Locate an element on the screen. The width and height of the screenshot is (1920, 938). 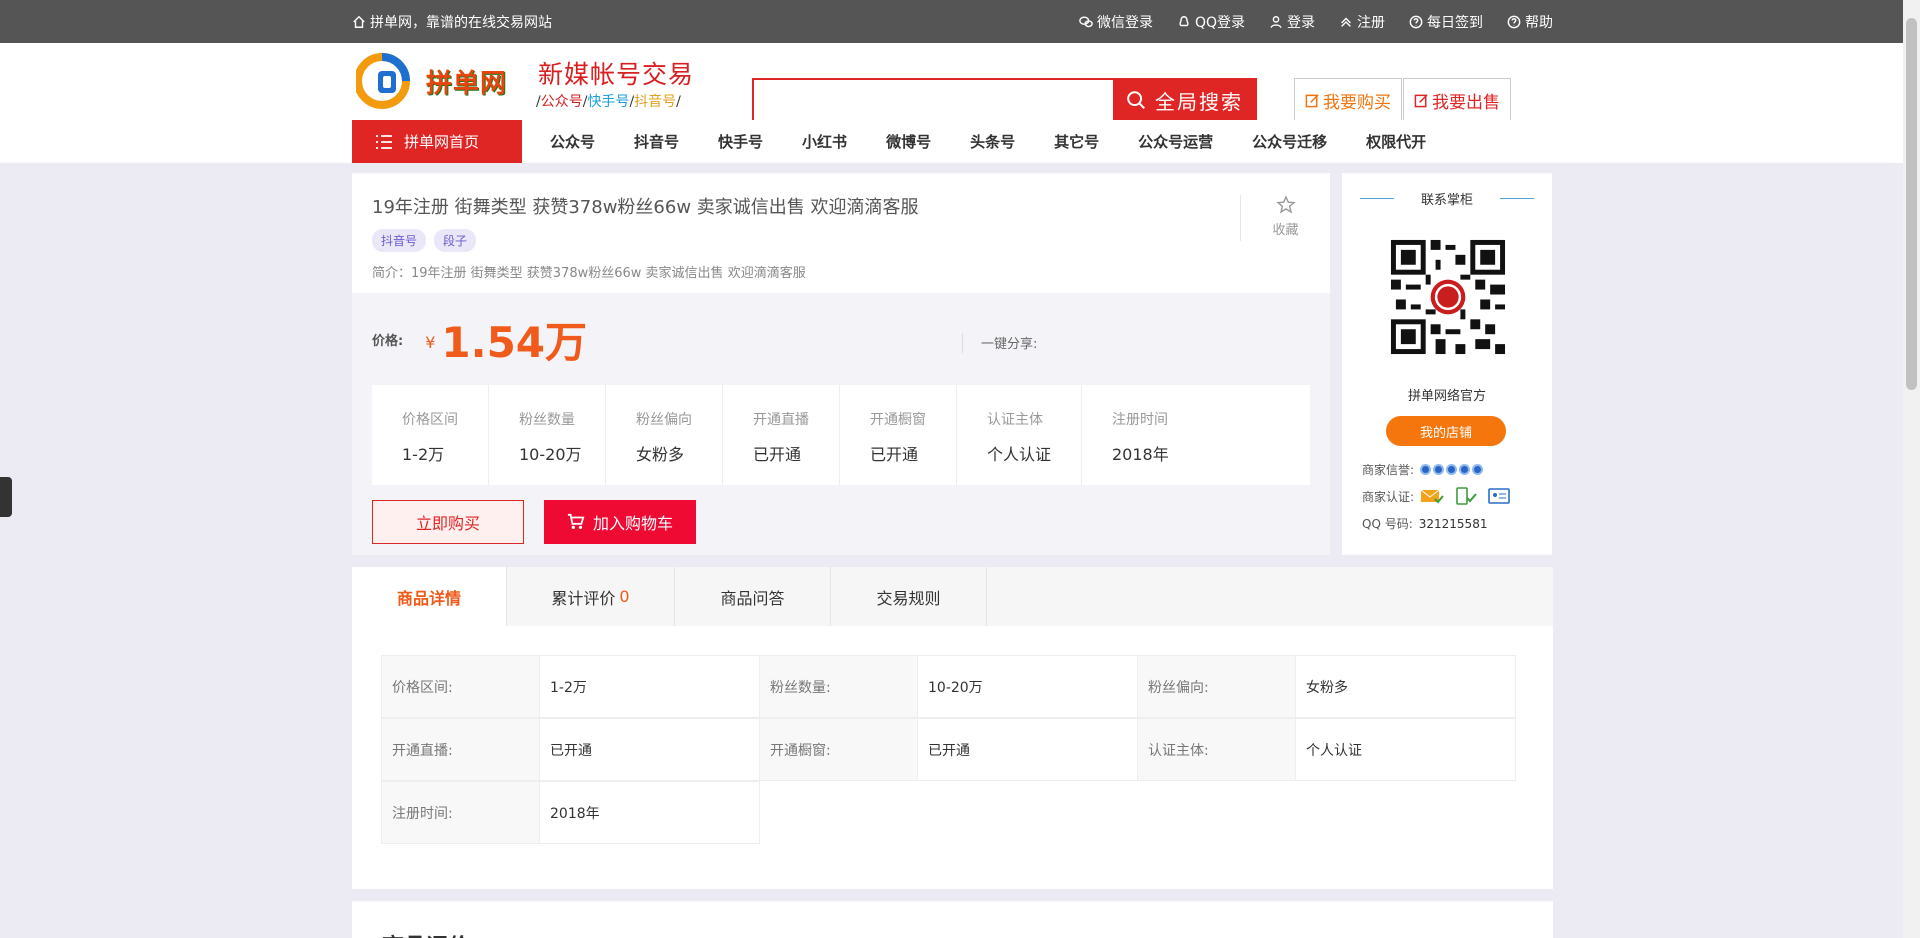
search-box: 全局搜索 is located at coordinates (1004, 100).